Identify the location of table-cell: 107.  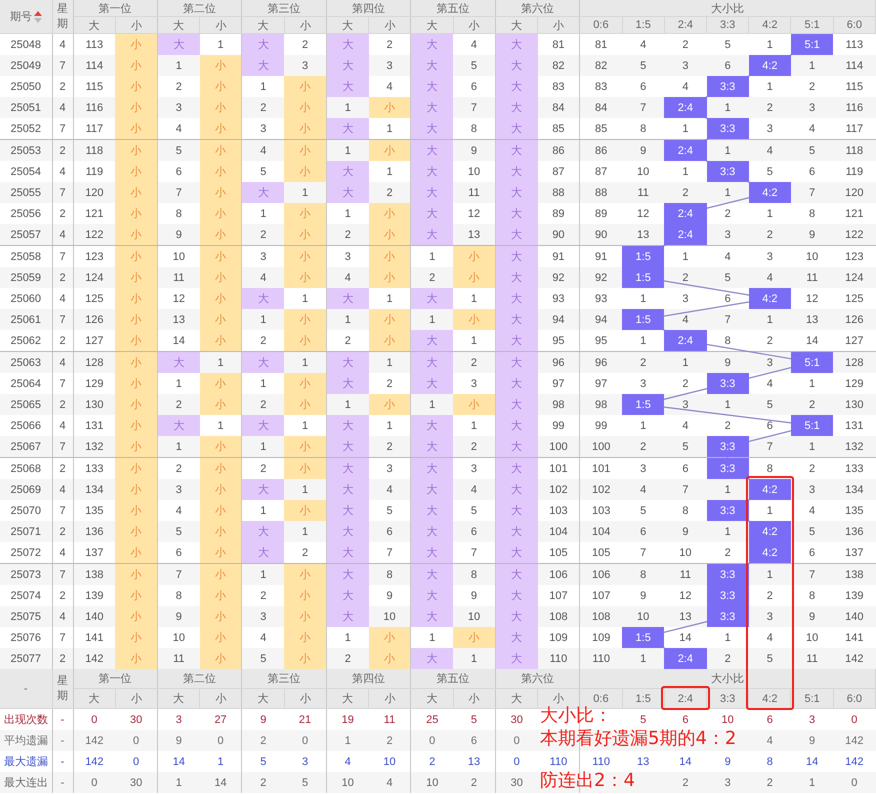
(559, 595).